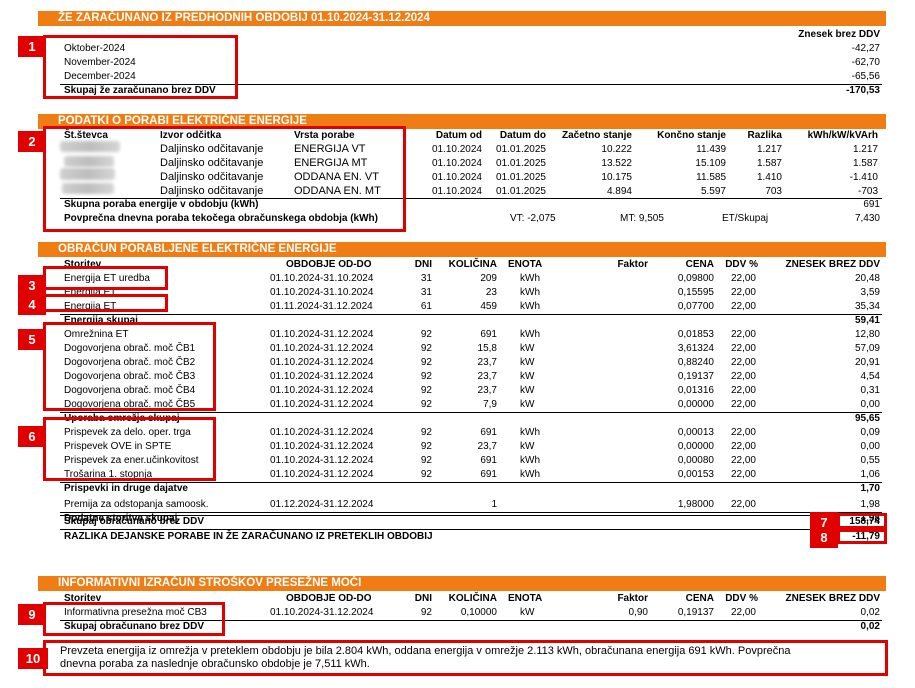 The image size is (915, 688). What do you see at coordinates (488, 278) in the screenshot?
I see `cell-q: 209` at bounding box center [488, 278].